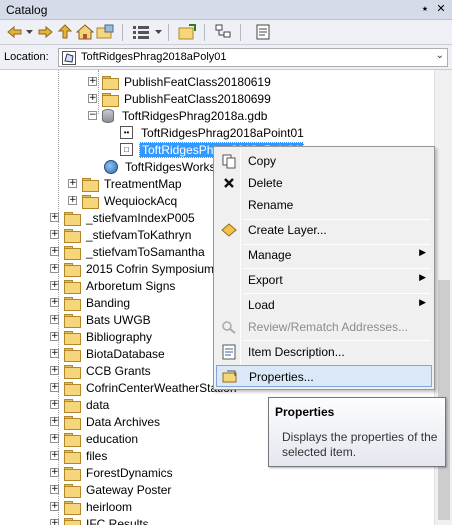 The height and width of the screenshot is (525, 452). What do you see at coordinates (85, 32) in the screenshot?
I see `home-icon` at bounding box center [85, 32].